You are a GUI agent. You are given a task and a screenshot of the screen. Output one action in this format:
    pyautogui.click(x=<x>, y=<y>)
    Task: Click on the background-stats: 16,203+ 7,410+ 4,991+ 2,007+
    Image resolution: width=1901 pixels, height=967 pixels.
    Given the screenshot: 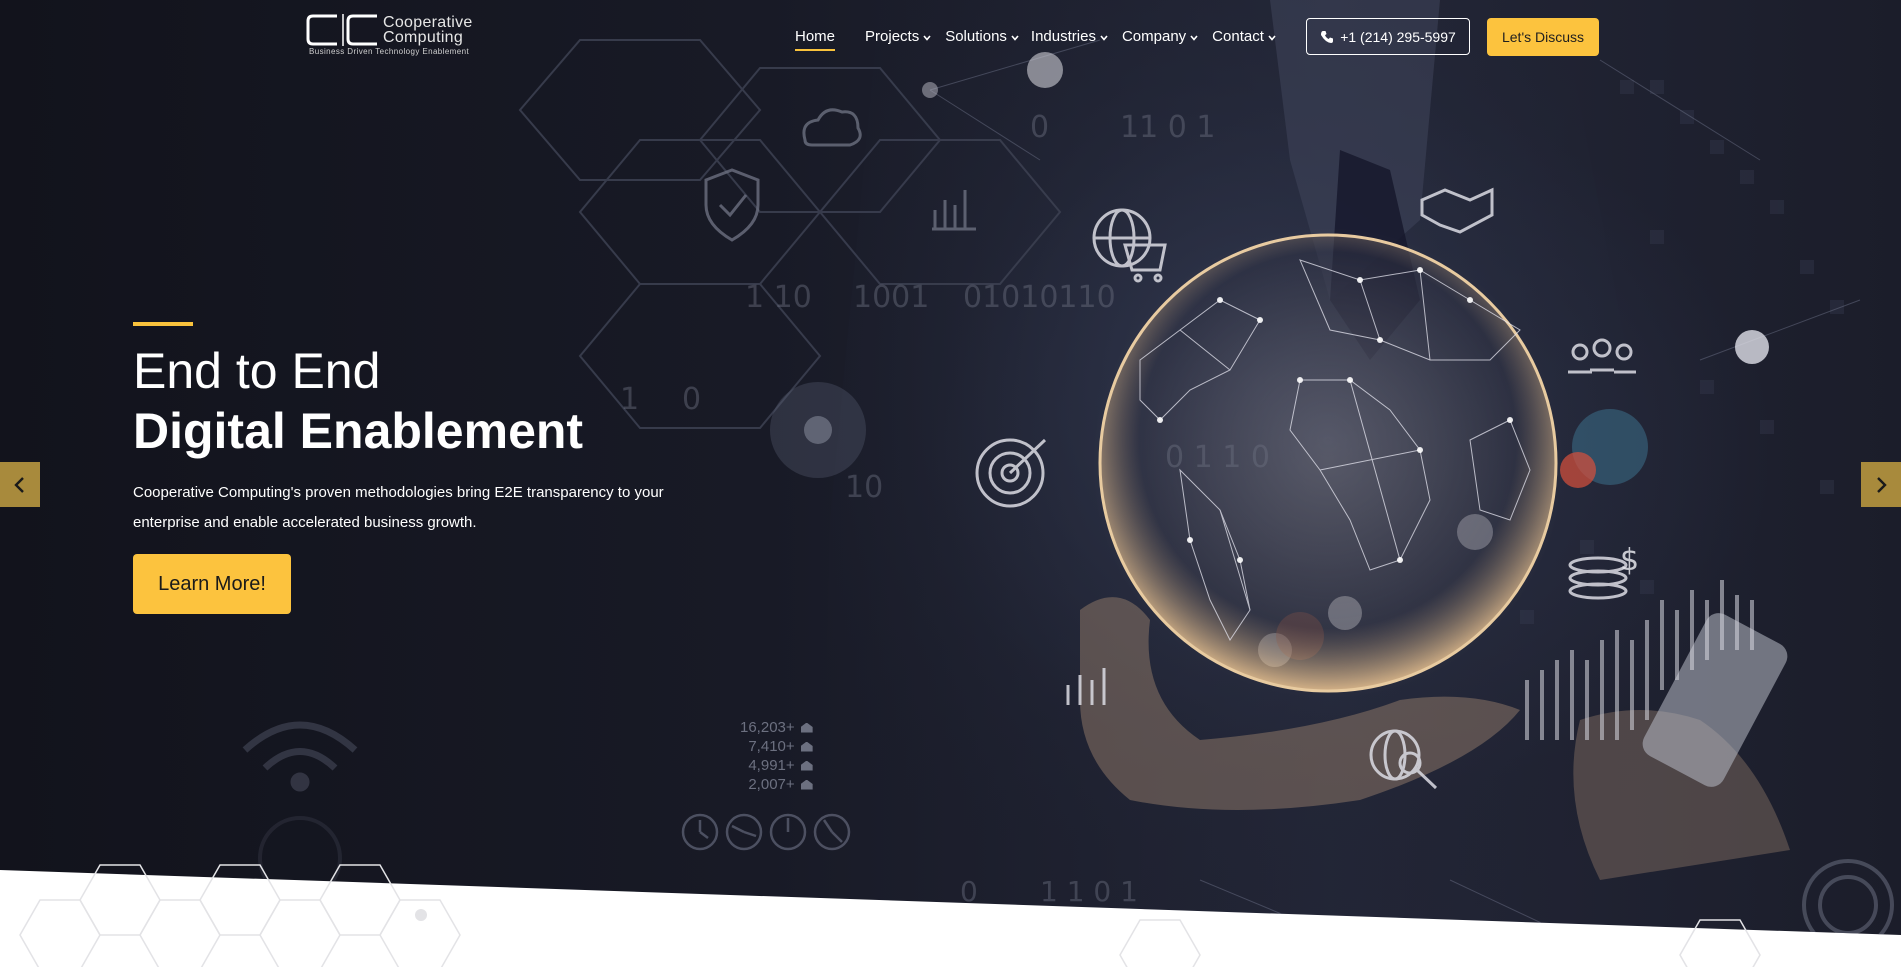 What is the action you would take?
    pyautogui.click(x=776, y=756)
    